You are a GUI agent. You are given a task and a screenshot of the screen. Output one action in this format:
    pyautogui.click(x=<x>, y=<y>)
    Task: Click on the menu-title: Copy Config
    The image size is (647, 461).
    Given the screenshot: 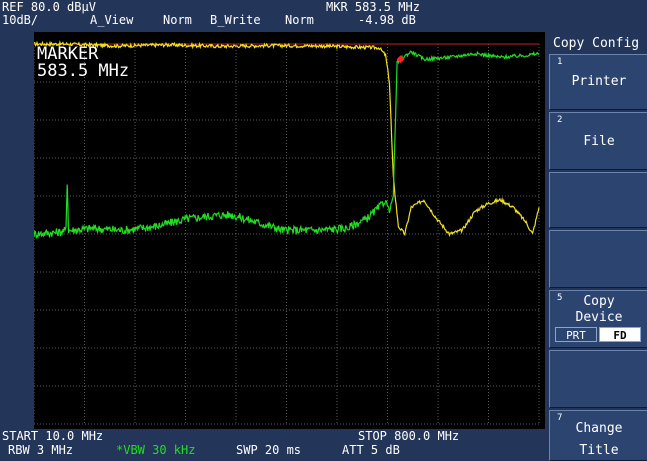 What is the action you would take?
    pyautogui.click(x=596, y=43)
    